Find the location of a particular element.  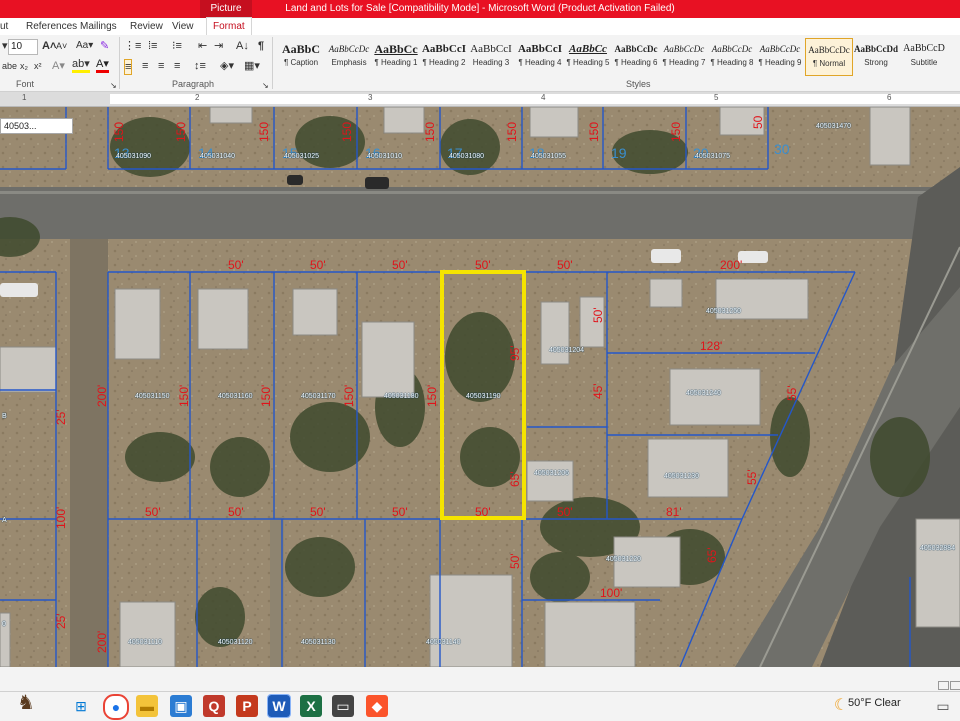

font-dialog-launcher-icon: ↘ is located at coordinates (113, 86).